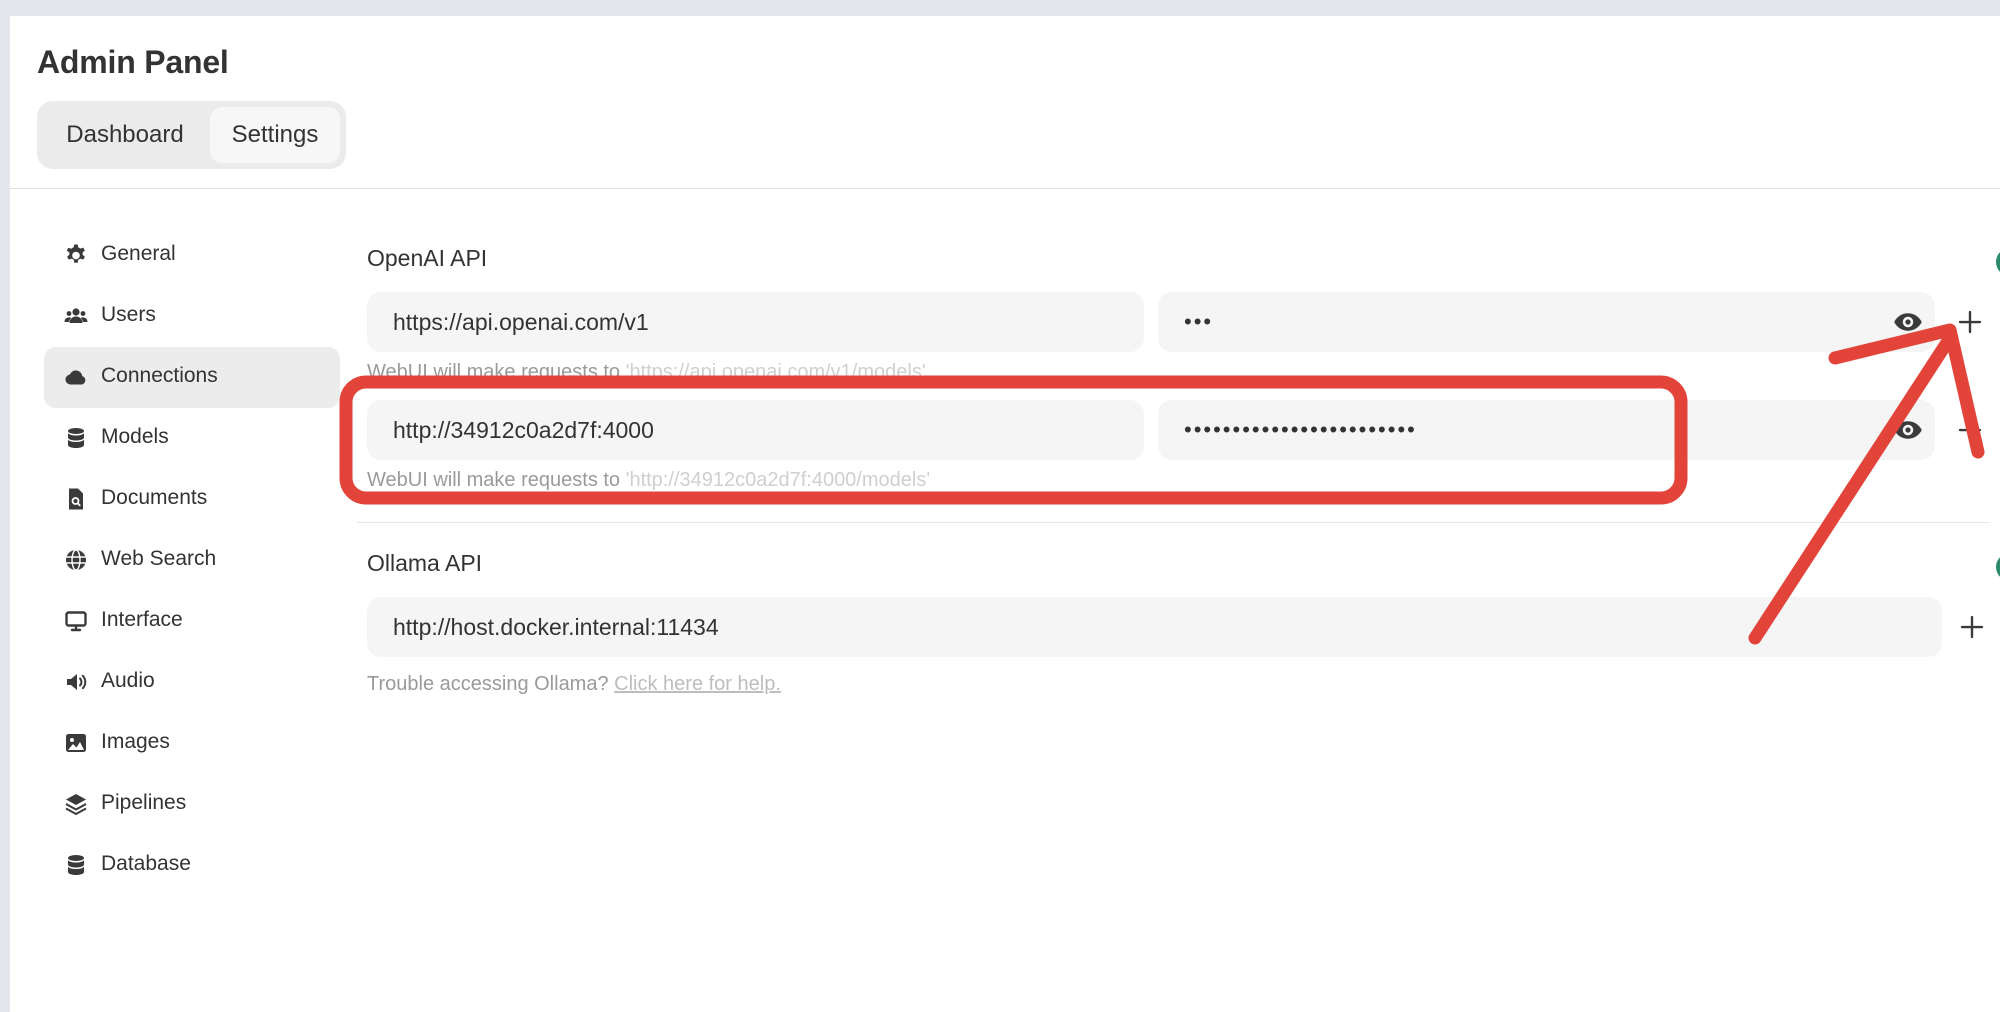 The image size is (2000, 1012). What do you see at coordinates (425, 563) in the screenshot?
I see `ollama-api-title: Ollama API` at bounding box center [425, 563].